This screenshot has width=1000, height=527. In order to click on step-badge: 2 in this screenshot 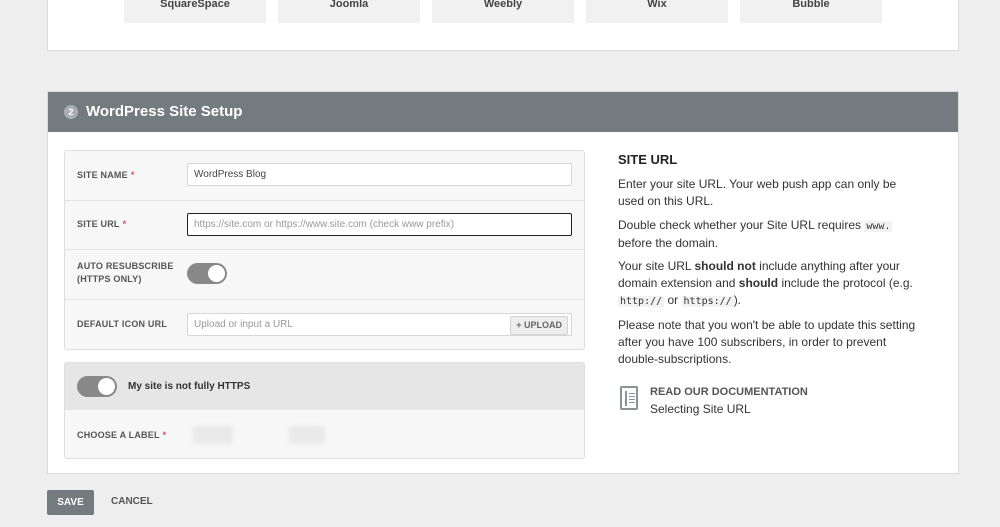, I will do `click(71, 112)`.